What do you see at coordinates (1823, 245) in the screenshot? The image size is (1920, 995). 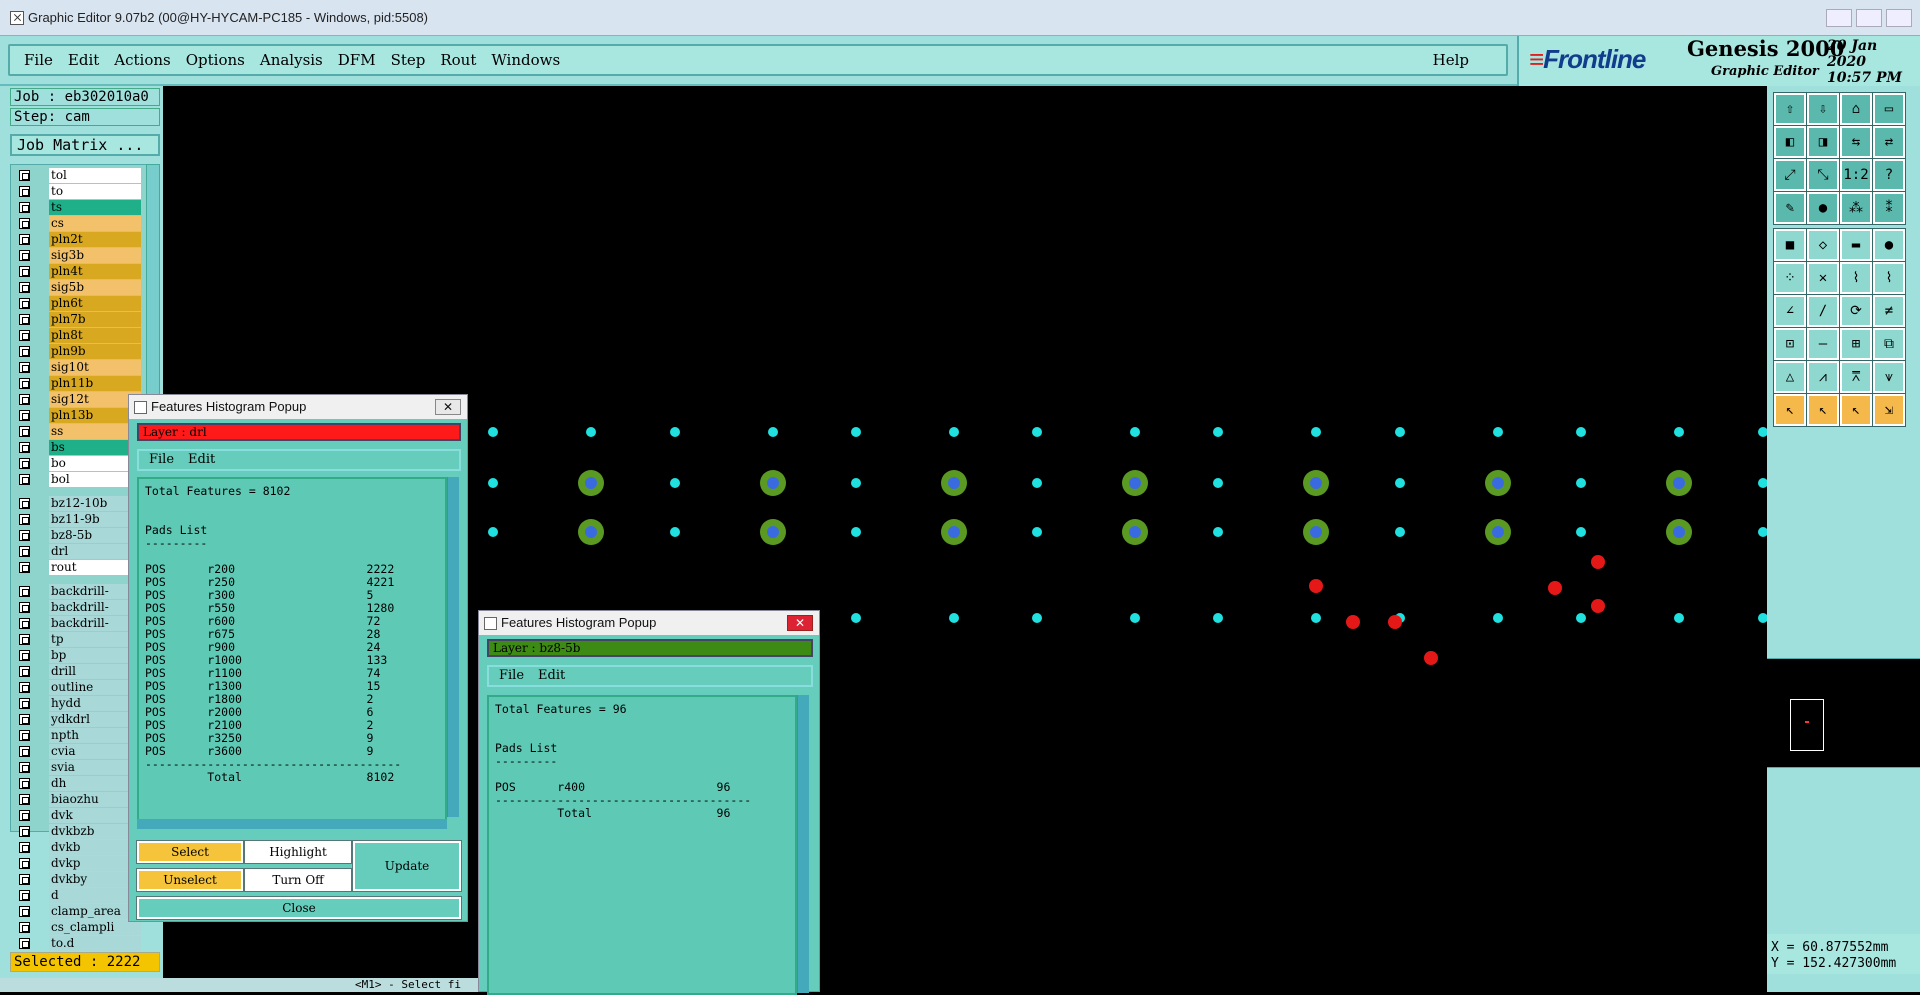 I see `diamond-icon: ◇` at bounding box center [1823, 245].